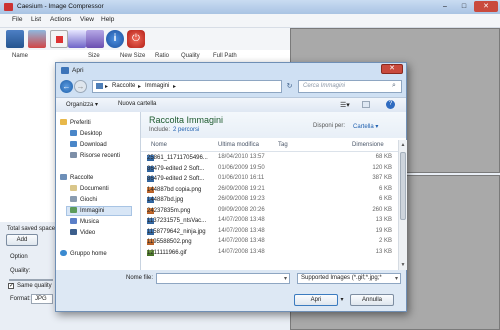 The width and height of the screenshot is (500, 330). What do you see at coordinates (115, 39) in the screenshot?
I see `info-icon: i` at bounding box center [115, 39].